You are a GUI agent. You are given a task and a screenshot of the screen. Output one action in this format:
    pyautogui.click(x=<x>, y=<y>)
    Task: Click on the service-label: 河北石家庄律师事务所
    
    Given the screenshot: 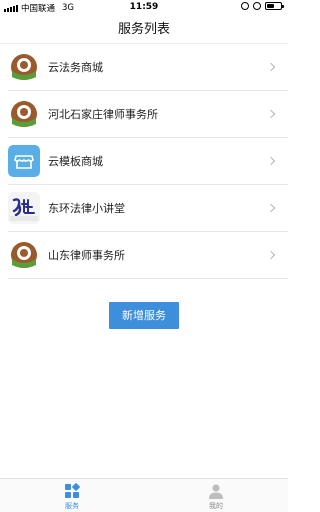 What is the action you would take?
    pyautogui.click(x=103, y=114)
    